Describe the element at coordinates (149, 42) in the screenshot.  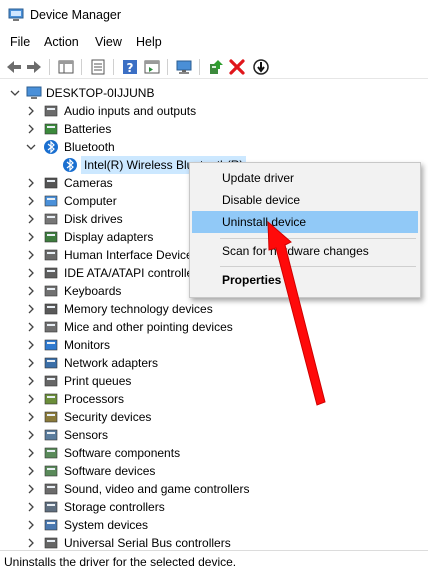
I see `menu-help: Help` at that location.